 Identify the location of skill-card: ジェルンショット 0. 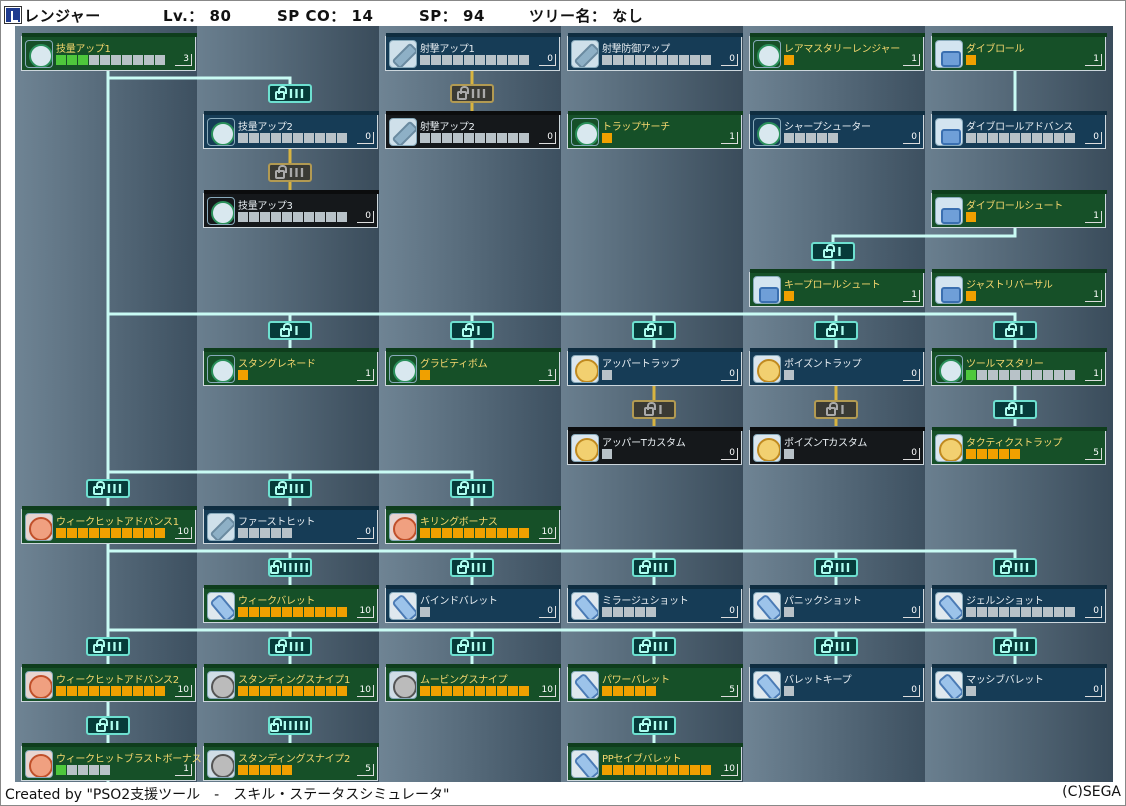
(1019, 604).